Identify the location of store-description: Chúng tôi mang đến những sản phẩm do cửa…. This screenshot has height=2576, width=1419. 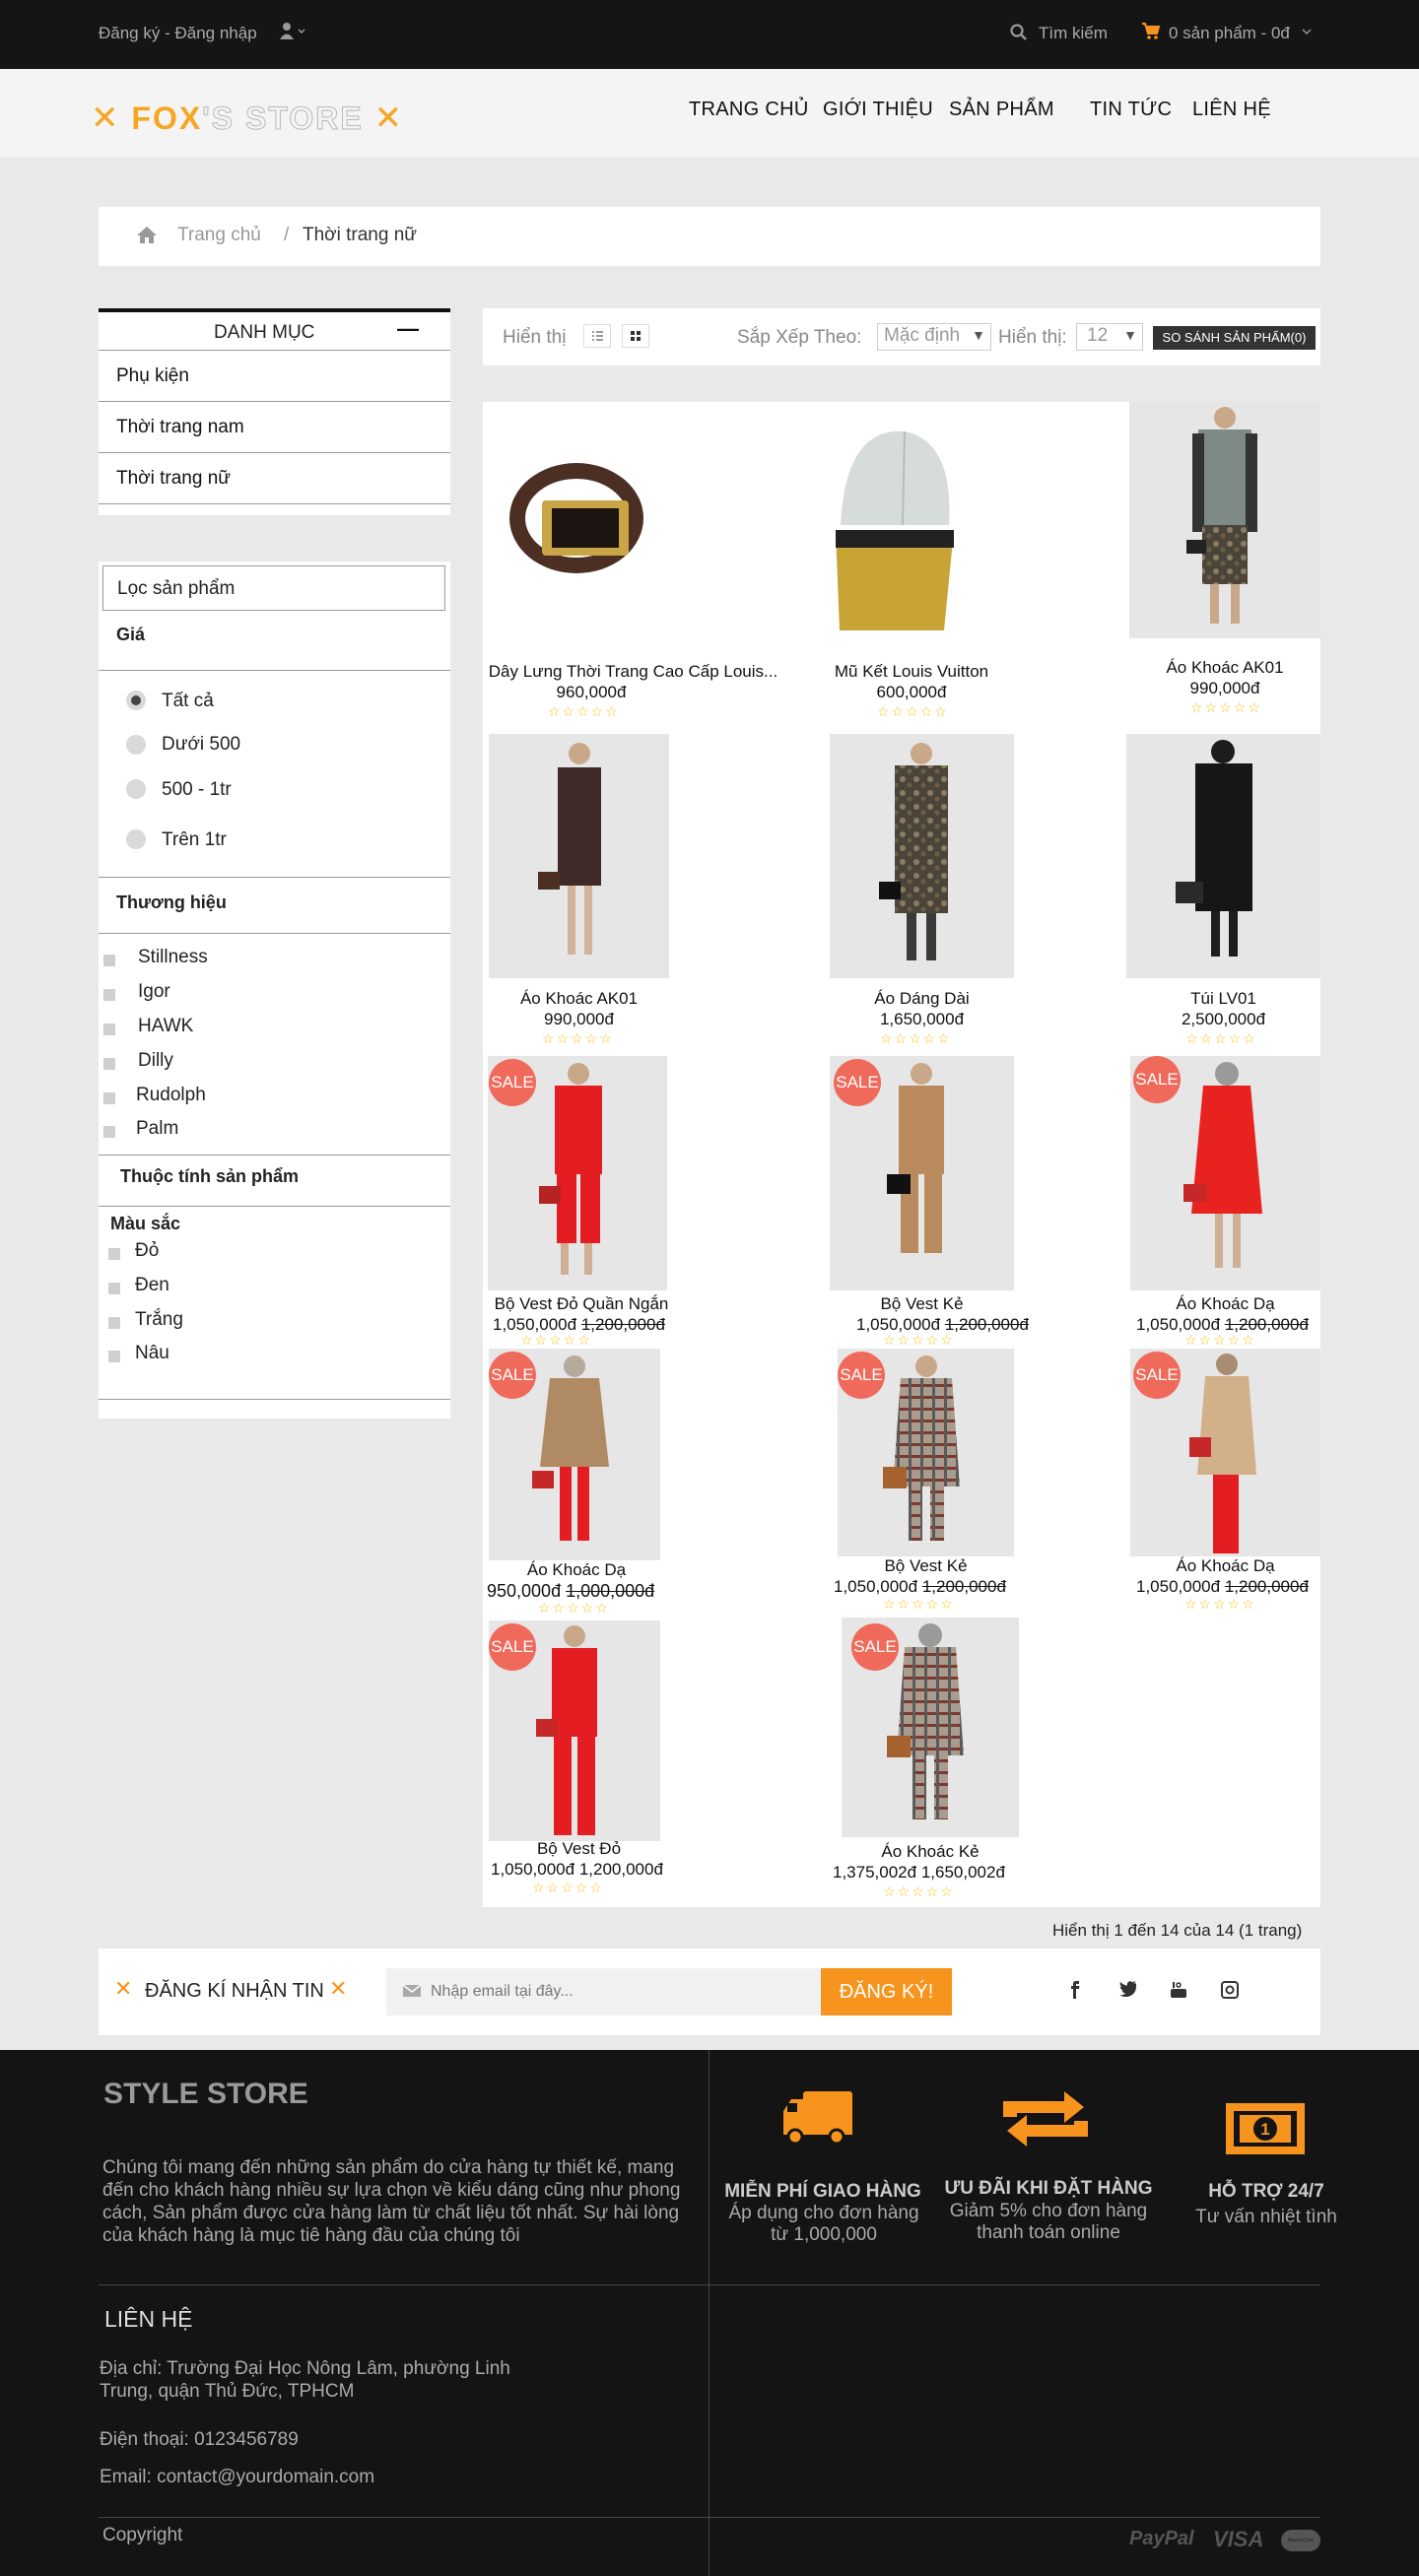
(391, 2202).